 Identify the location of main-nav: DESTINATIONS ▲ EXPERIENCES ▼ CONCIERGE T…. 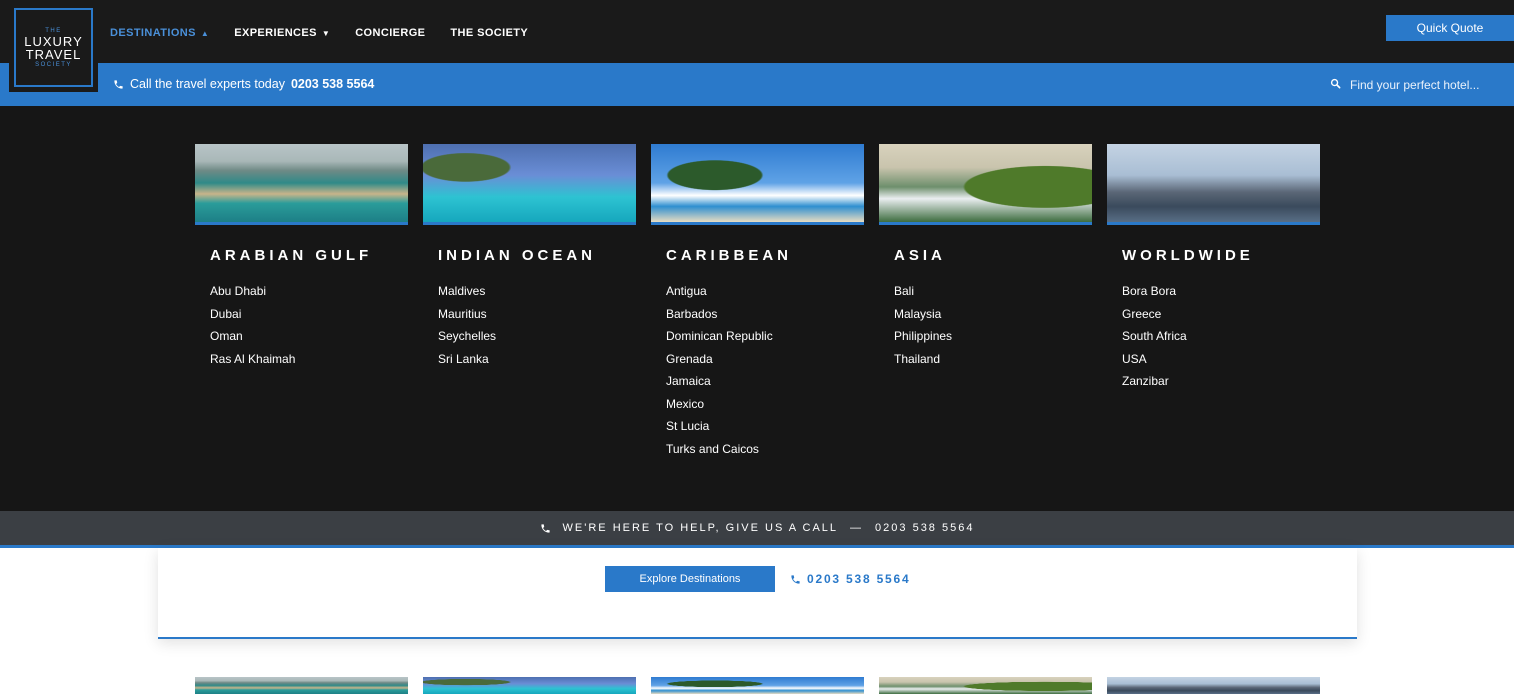
(319, 33).